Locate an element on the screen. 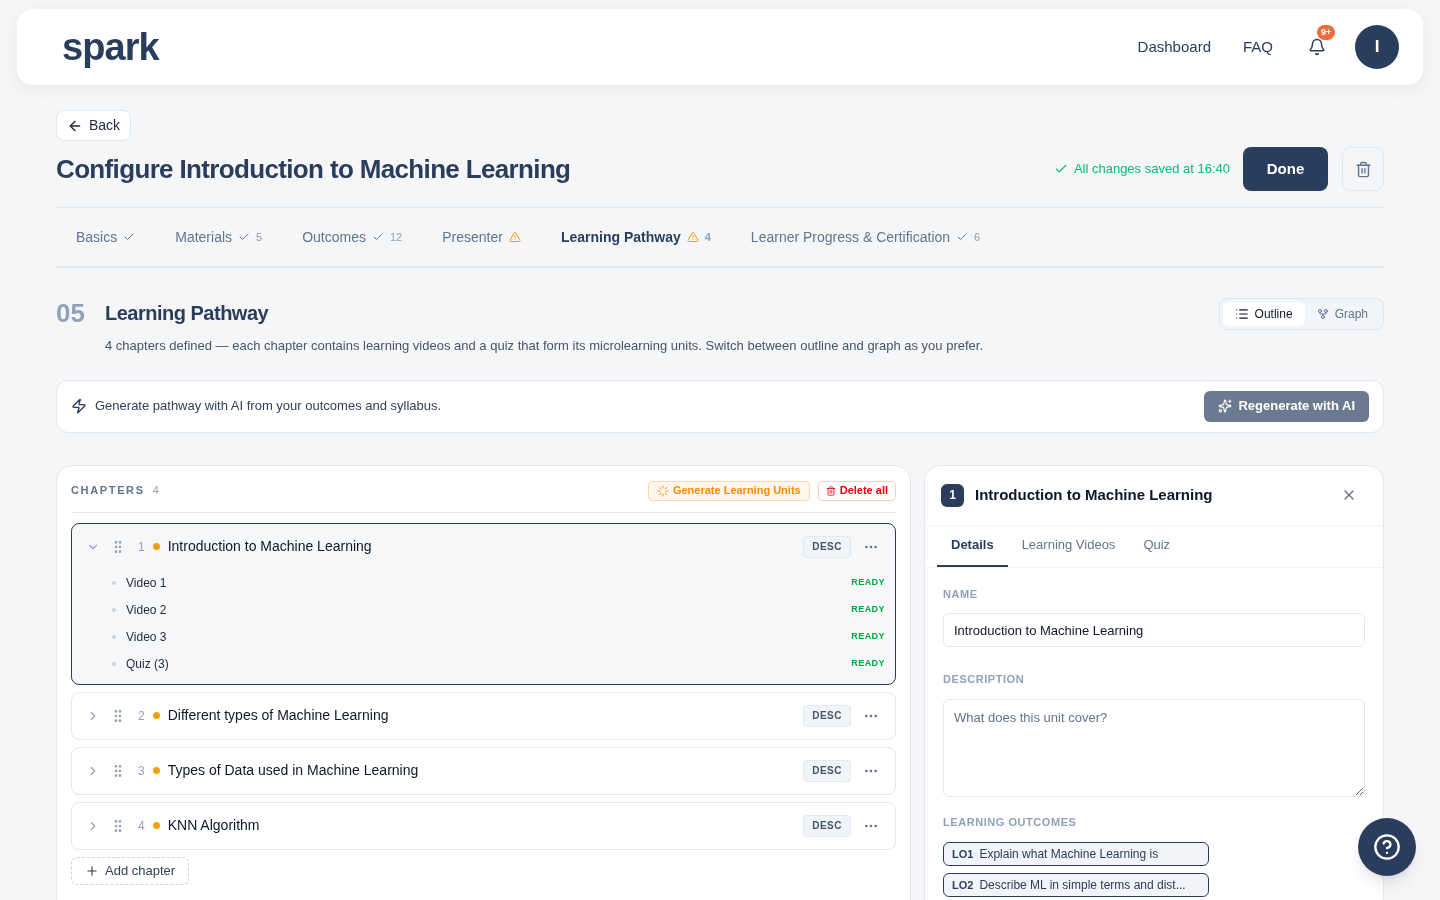 The image size is (1440, 900). unit-label: Video 1 is located at coordinates (146, 583).